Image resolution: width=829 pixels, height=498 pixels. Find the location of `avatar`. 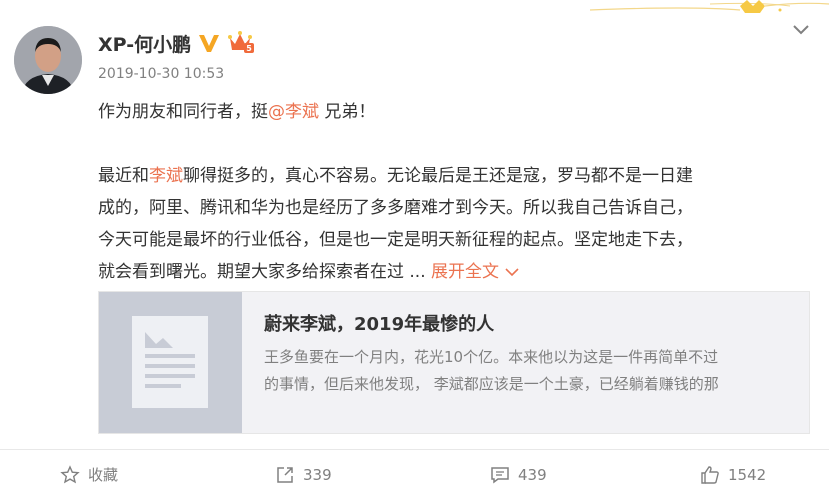

avatar is located at coordinates (48, 60).